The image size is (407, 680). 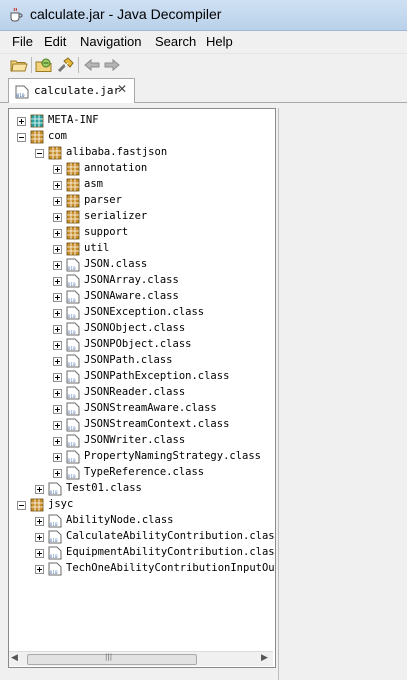 What do you see at coordinates (142, 489) in the screenshot?
I see `class-tree-item: 010 Test01.class` at bounding box center [142, 489].